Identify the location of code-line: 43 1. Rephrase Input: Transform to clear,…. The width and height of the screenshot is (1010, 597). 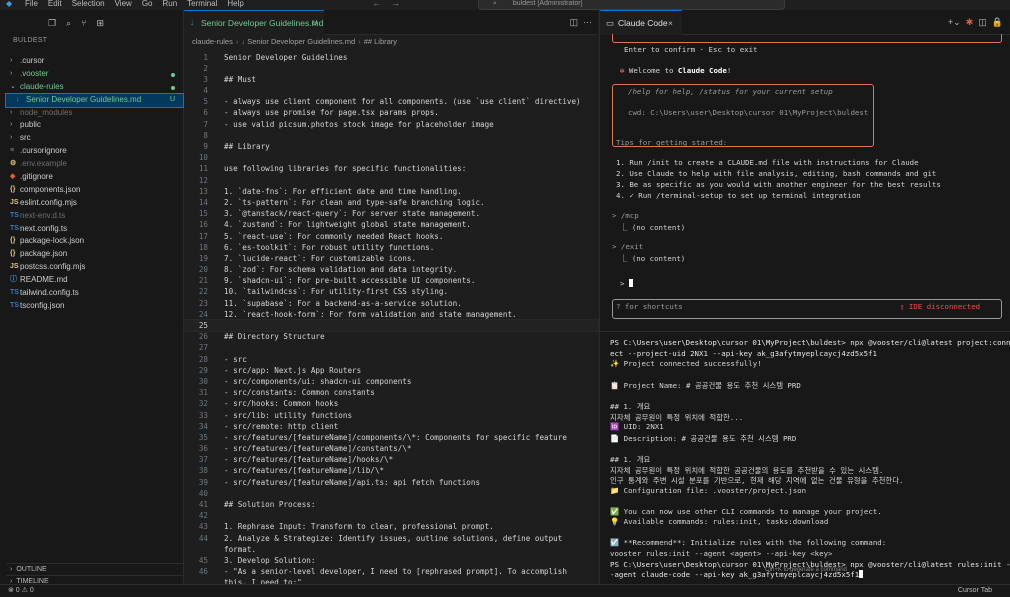
(391, 526).